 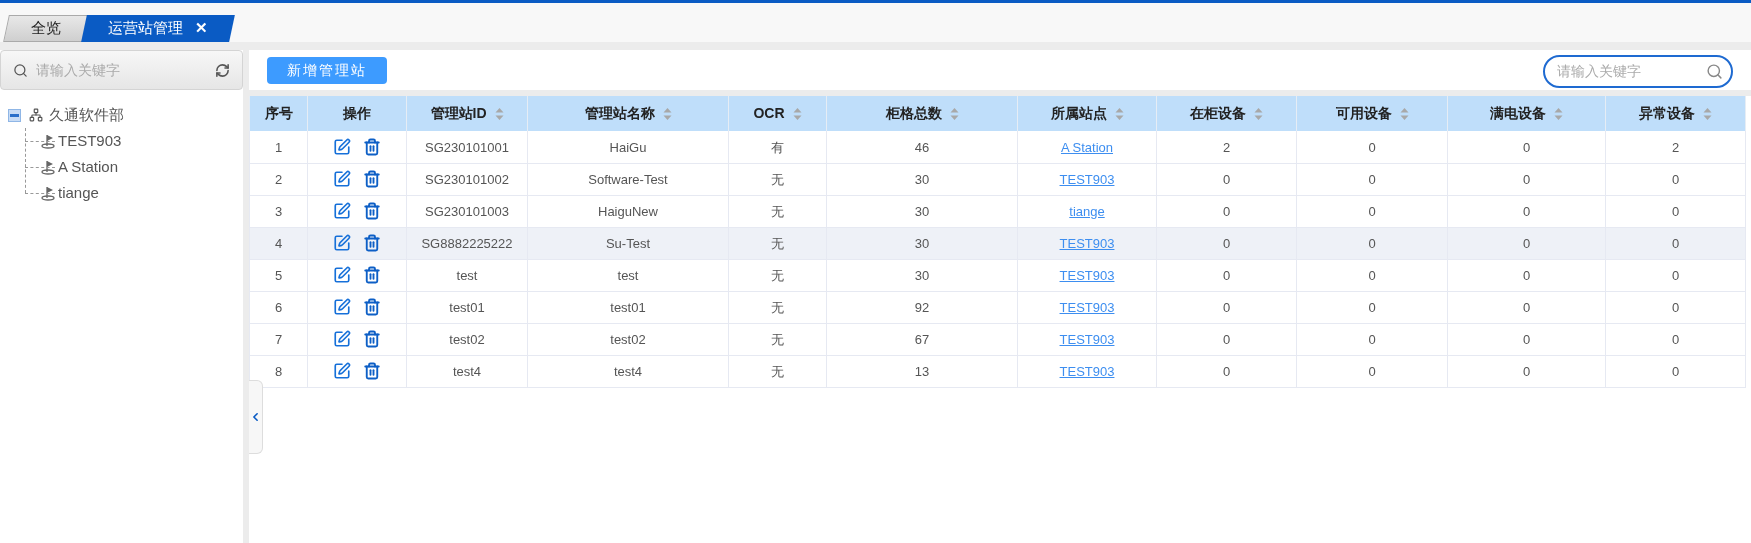 I want to click on header-cell: 在柜设备, so click(x=1226, y=113).